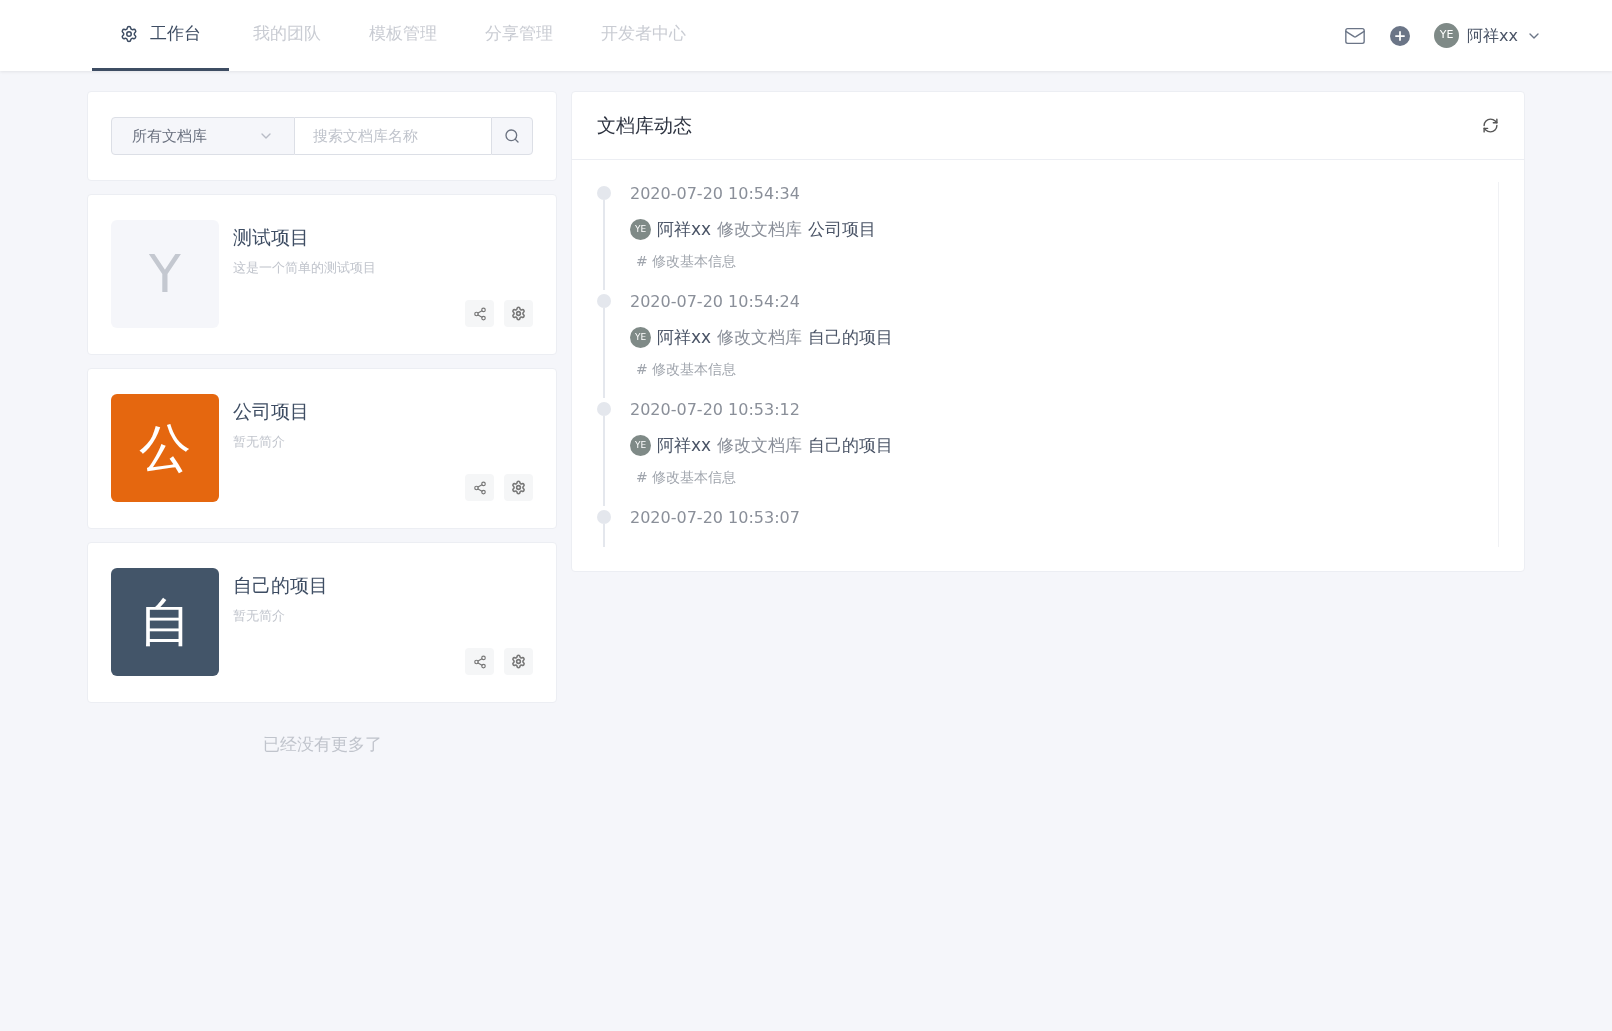  Describe the element at coordinates (322, 448) in the screenshot. I see `project-card: 公 公司项目 暂无简介` at that location.